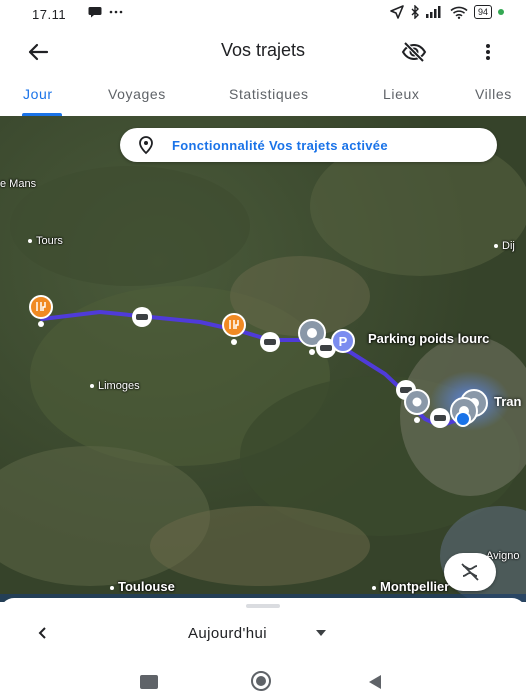 This screenshot has width=526, height=700. What do you see at coordinates (482, 12) in the screenshot?
I see `battery-icon: 94` at bounding box center [482, 12].